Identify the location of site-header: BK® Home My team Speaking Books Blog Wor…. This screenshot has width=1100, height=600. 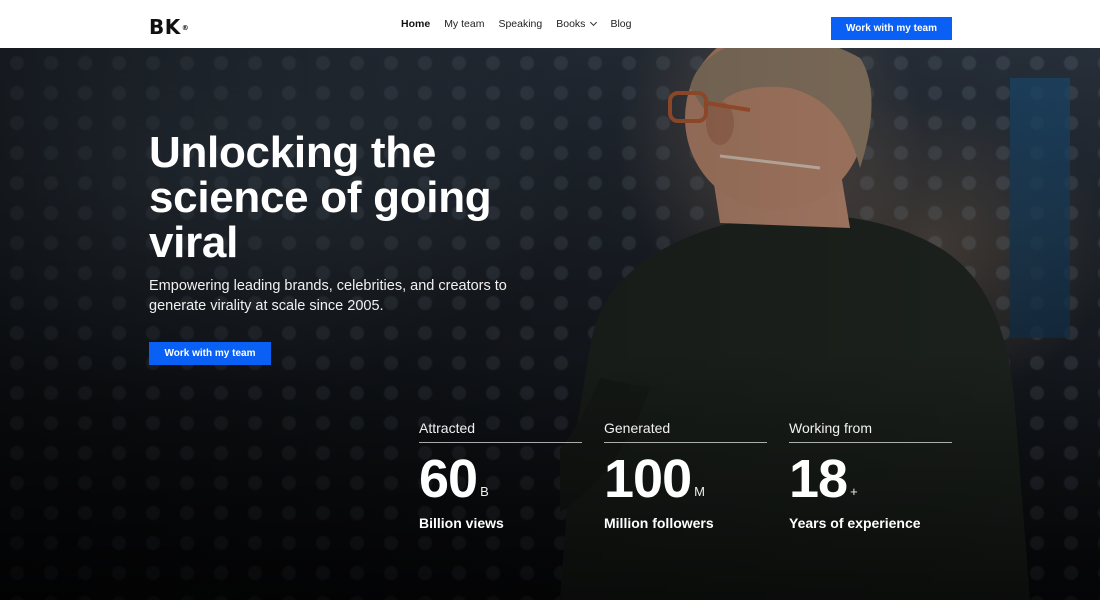
(550, 24).